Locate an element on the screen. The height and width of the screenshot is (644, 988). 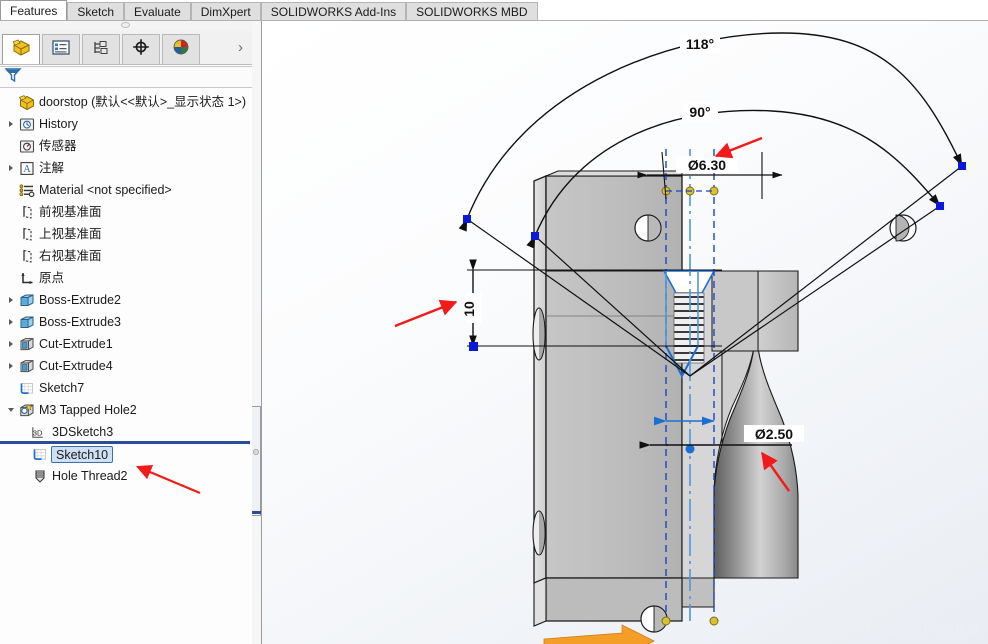
red-arrow-to-depth is located at coordinates (426, 313).